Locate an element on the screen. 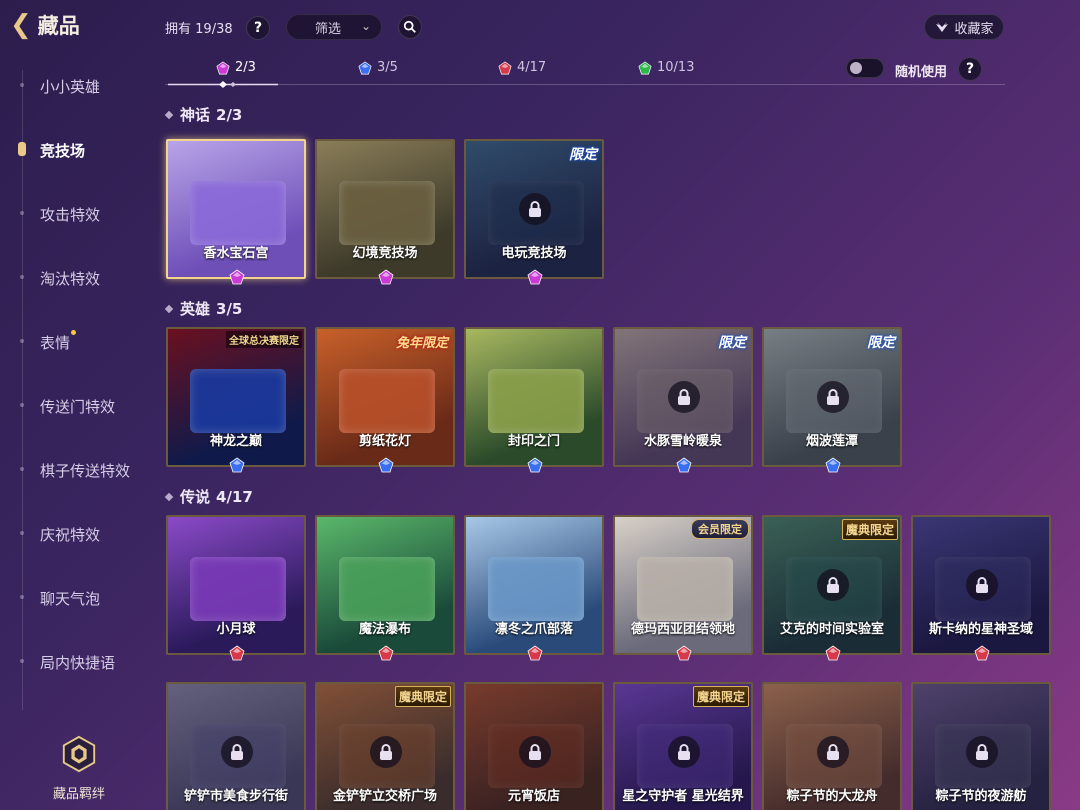  arena-card: 斯卡纳的星神圣域 is located at coordinates (981, 588).